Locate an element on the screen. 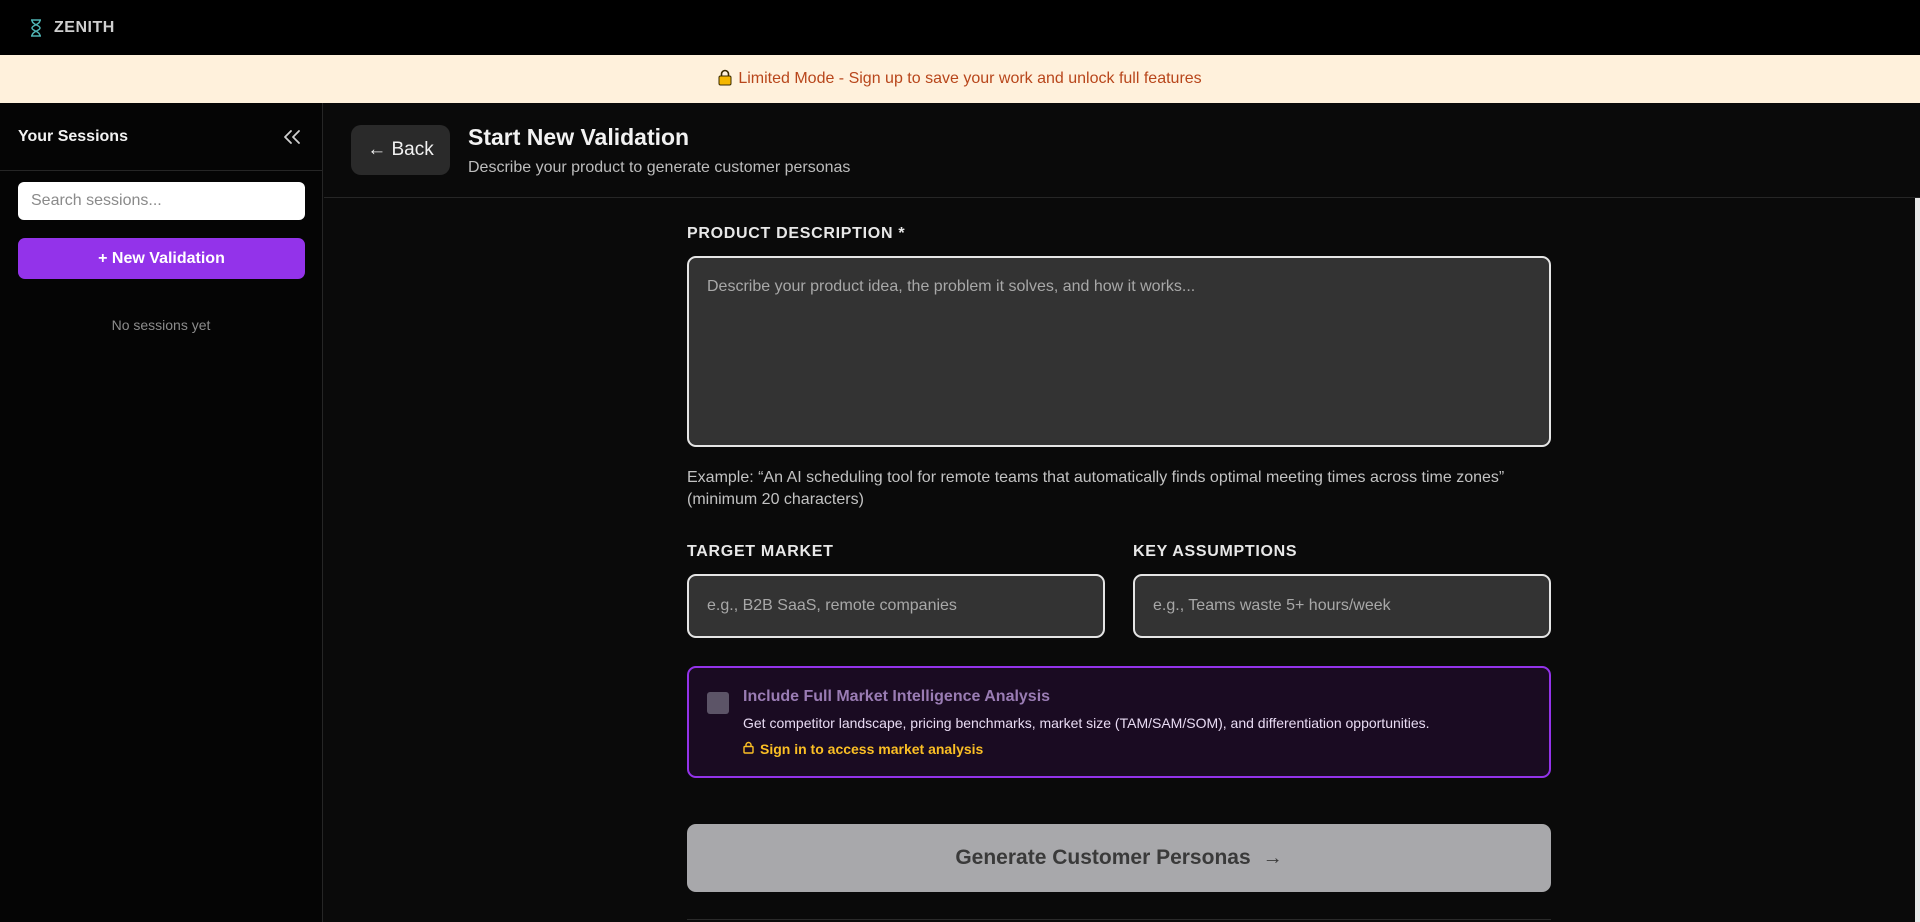 The width and height of the screenshot is (1920, 922). collapse-sidebar-icon is located at coordinates (292, 137).